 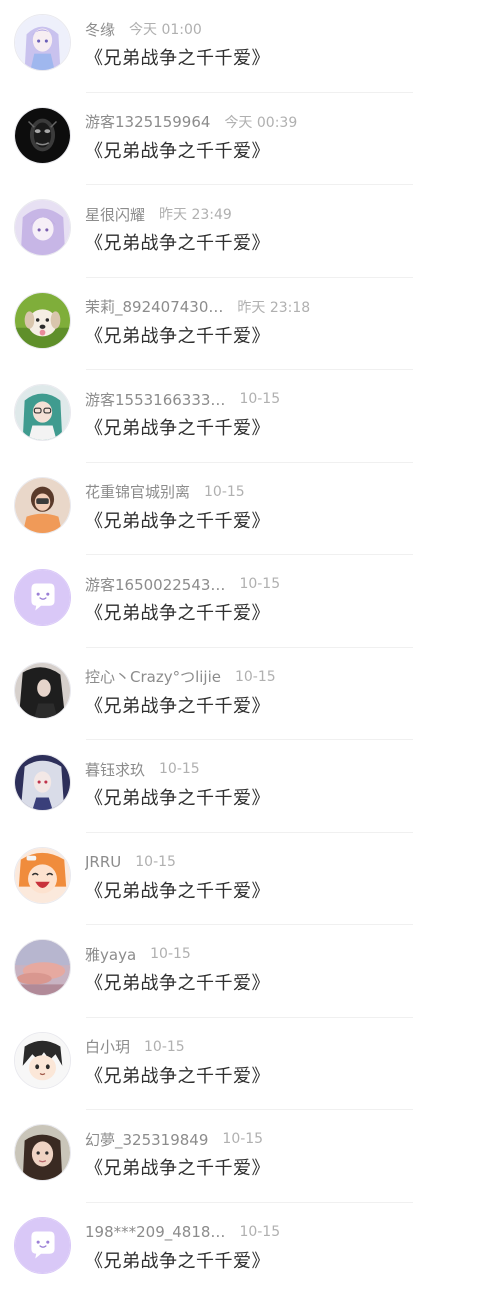 I want to click on list-item: 花重锦官城别离 10-15 《兄弟战争之千千爱》, so click(x=245, y=509).